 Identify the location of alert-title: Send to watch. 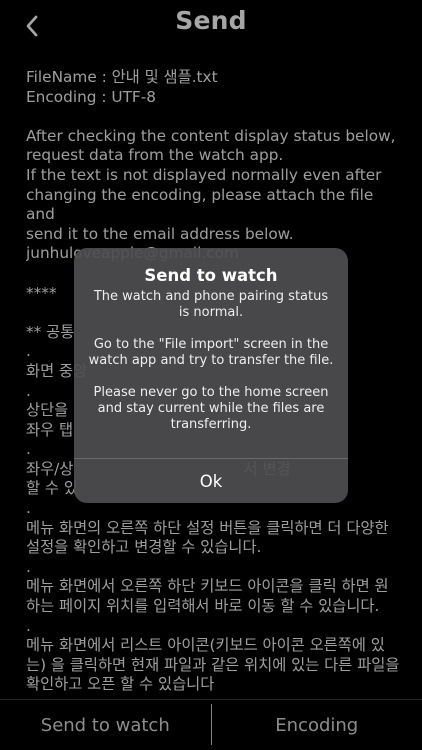
(211, 275).